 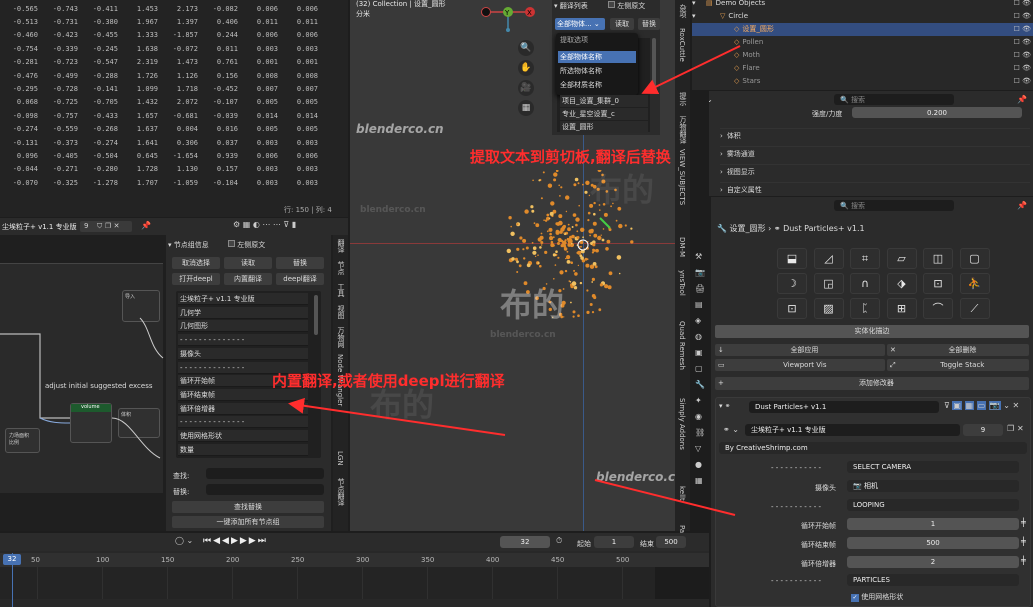 What do you see at coordinates (938, 258) in the screenshot?
I see `cube-outline-icon: ◫` at bounding box center [938, 258].